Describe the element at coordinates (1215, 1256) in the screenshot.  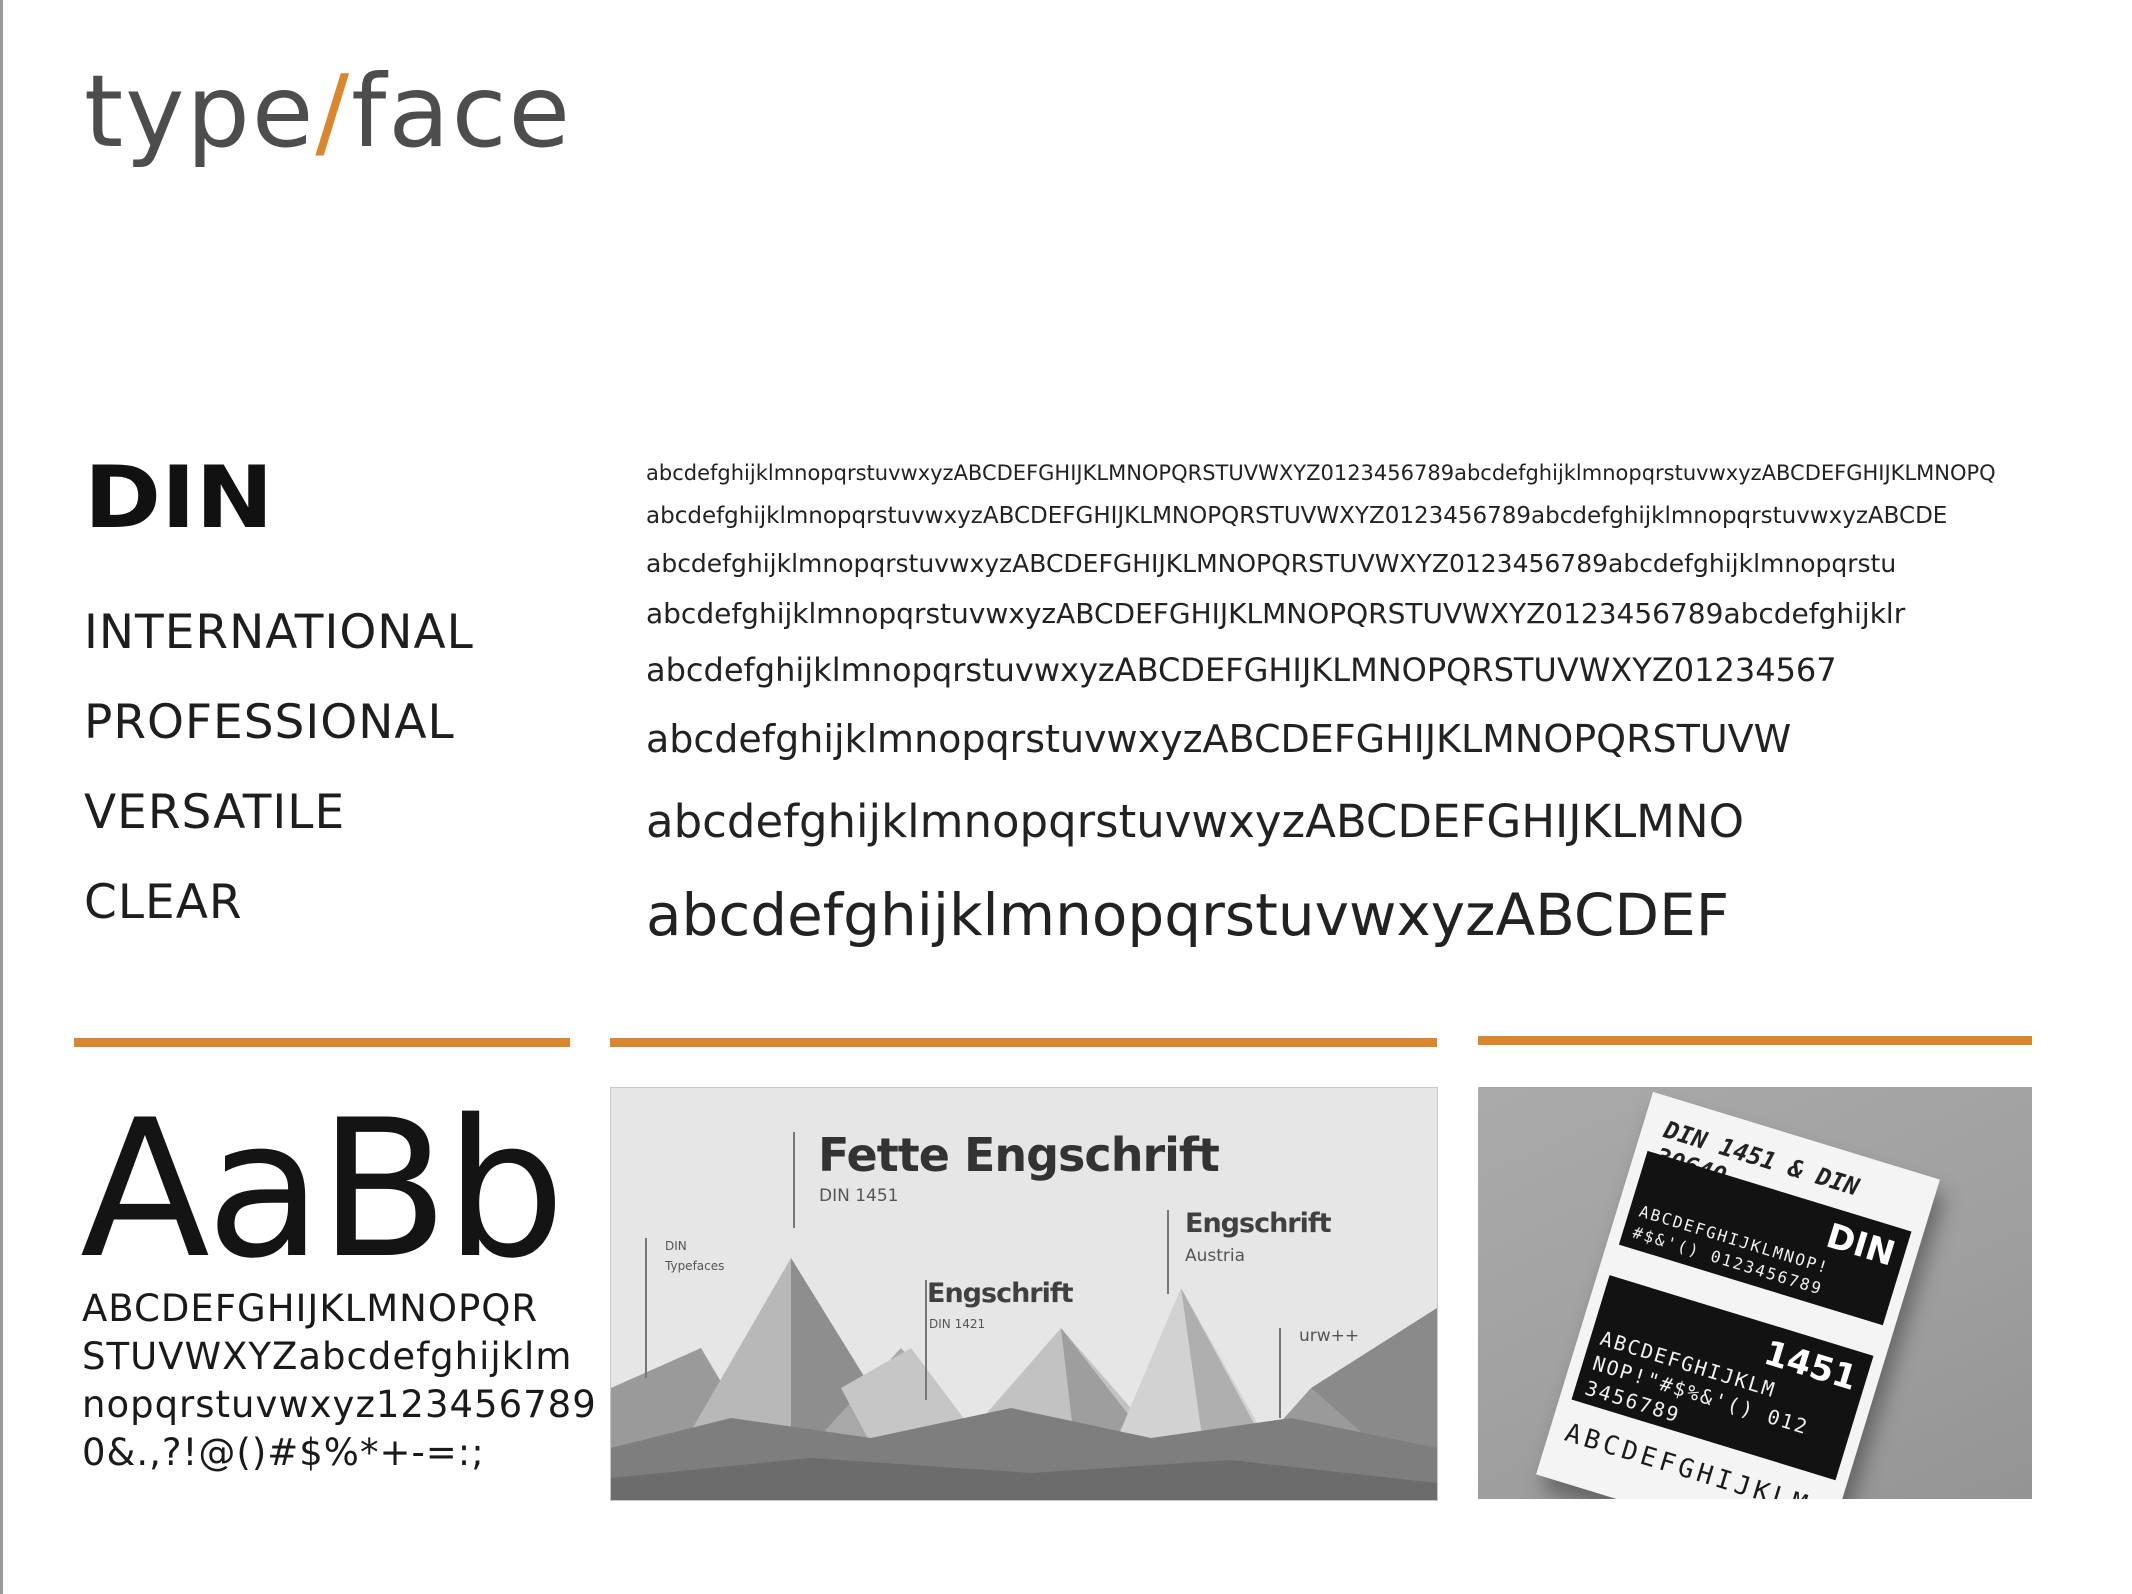
I see `poster-label-austria-sub: Austria` at that location.